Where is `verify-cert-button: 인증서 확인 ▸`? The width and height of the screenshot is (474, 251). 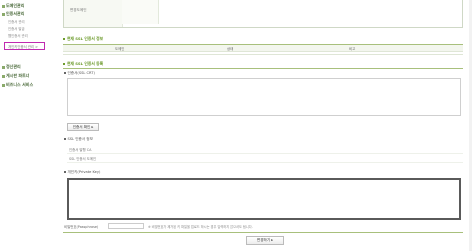
verify-cert-button: 인증서 확인 ▸ is located at coordinates (83, 127).